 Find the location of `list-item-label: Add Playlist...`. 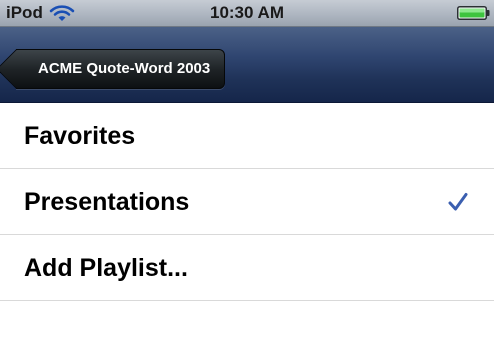

list-item-label: Add Playlist... is located at coordinates (106, 268).